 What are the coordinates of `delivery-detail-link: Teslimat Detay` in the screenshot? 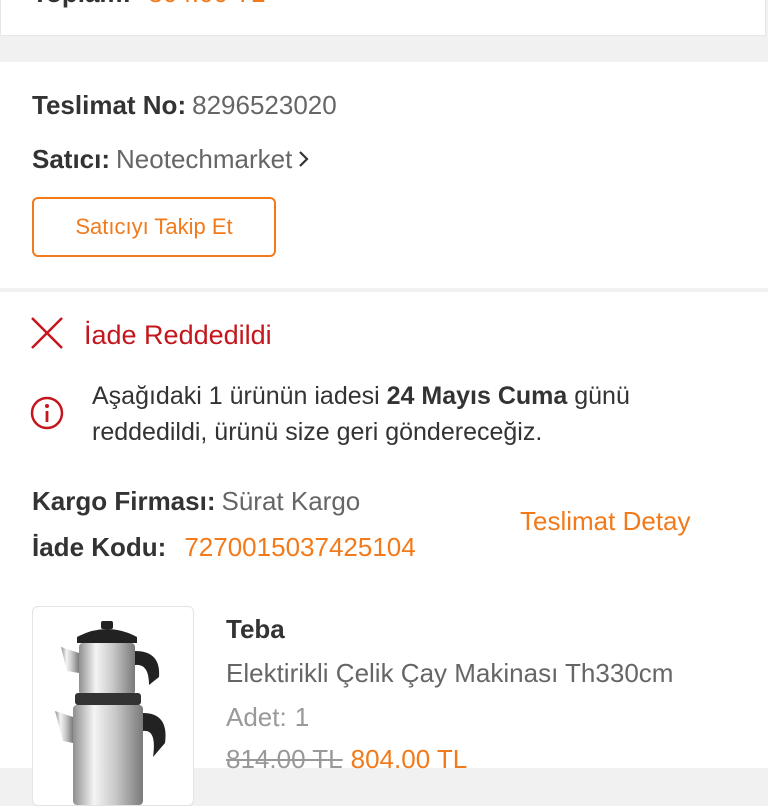 It's located at (605, 521).